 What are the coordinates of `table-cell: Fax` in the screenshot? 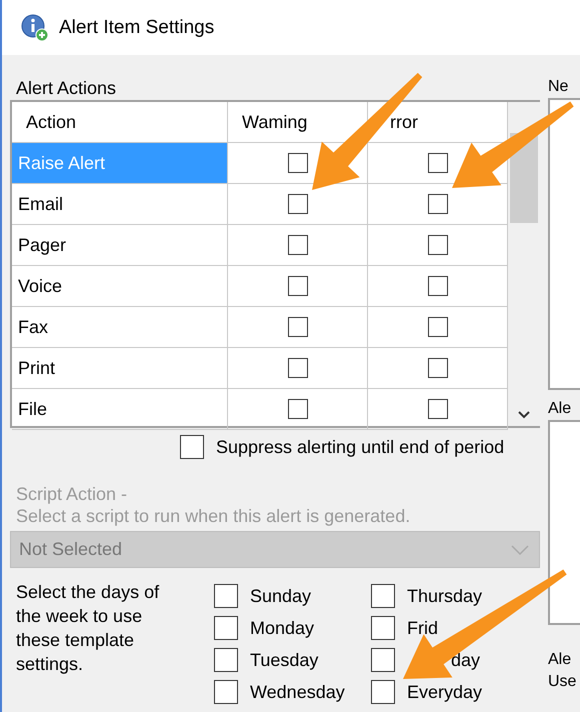 It's located at (120, 327).